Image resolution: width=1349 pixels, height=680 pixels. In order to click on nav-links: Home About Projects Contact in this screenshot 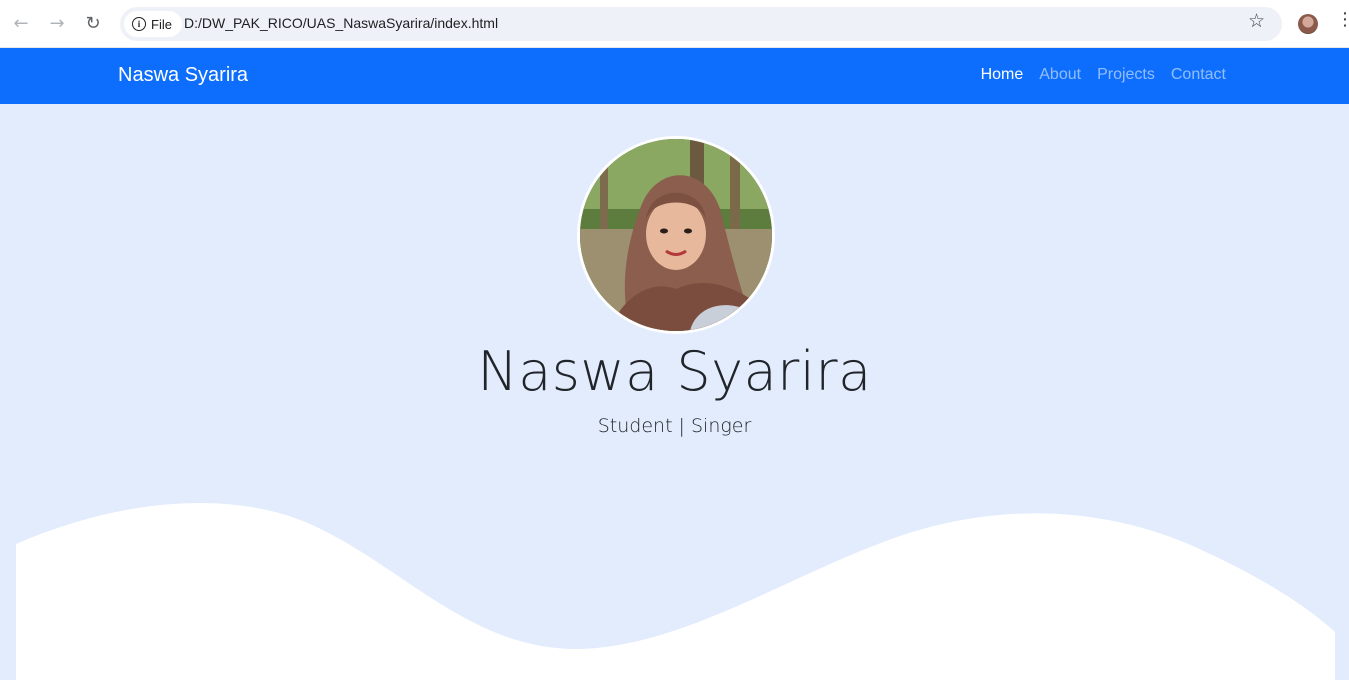, I will do `click(1103, 75)`.